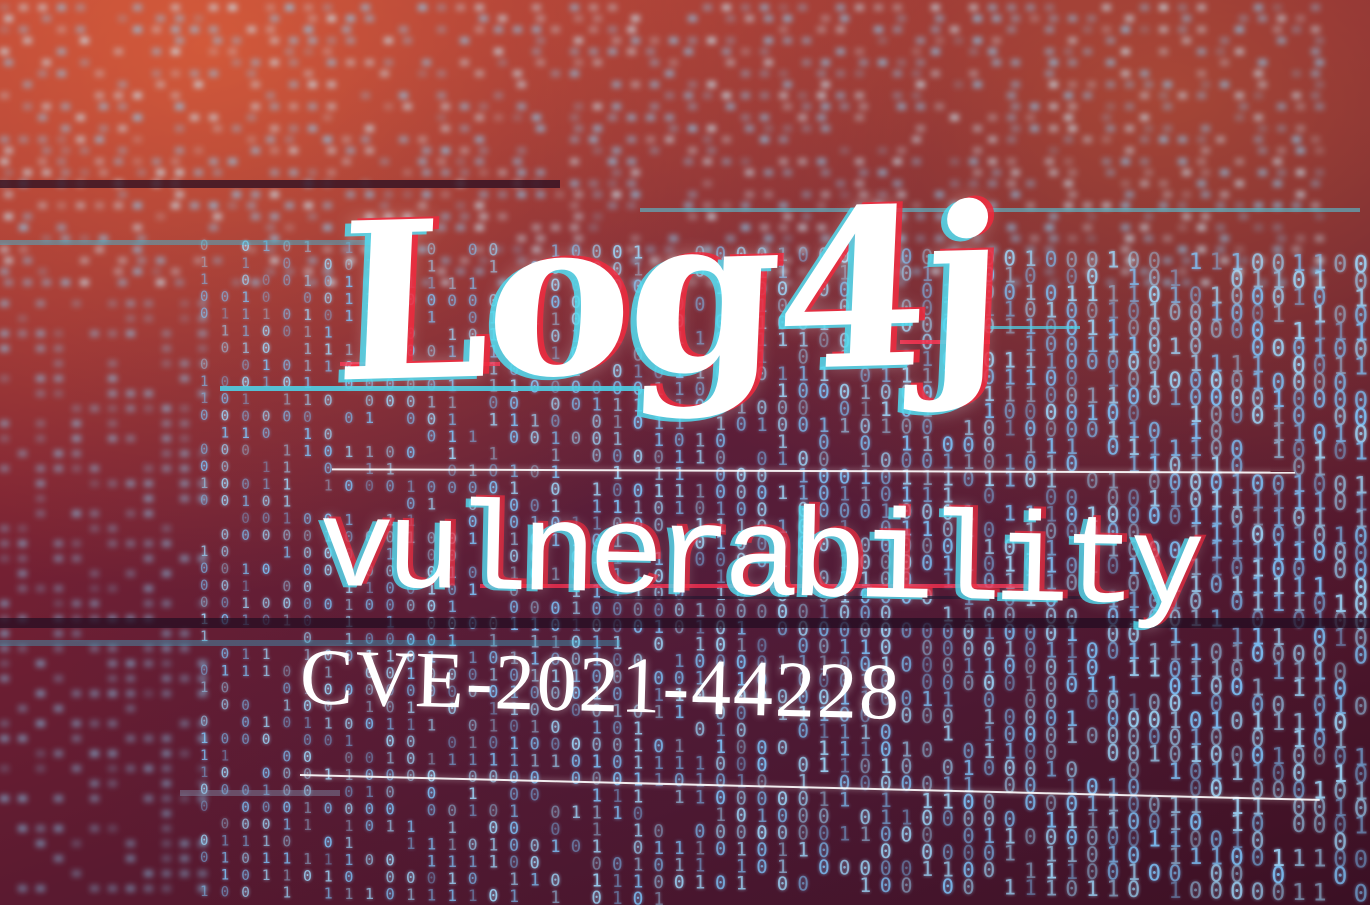 This screenshot has height=905, width=1370. Describe the element at coordinates (668, 295) in the screenshot. I see `log4j-title: Log4j` at that location.